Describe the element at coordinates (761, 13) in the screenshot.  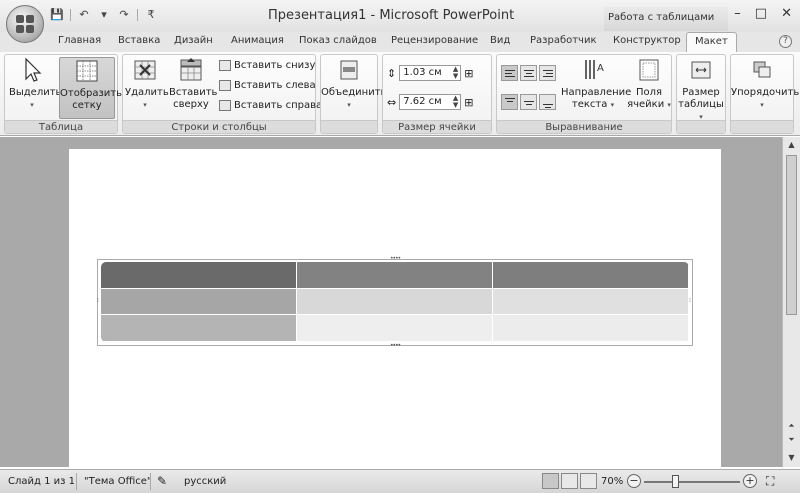
I see `maximize-button: □` at that location.